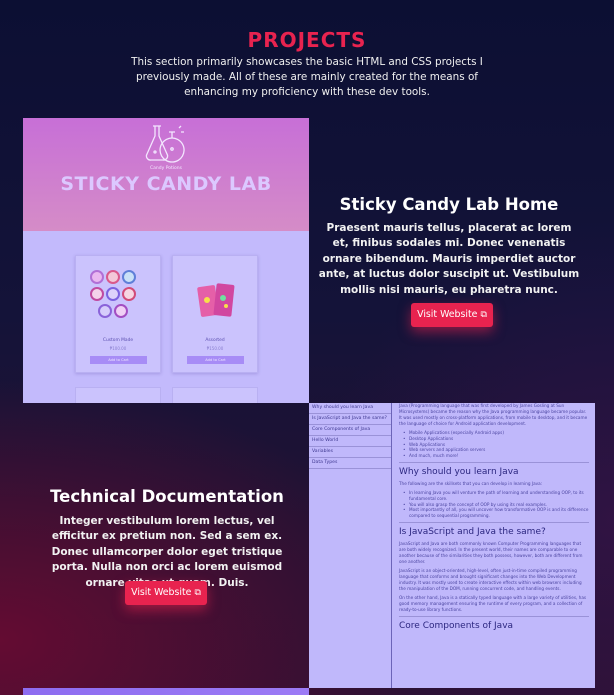 The width and height of the screenshot is (614, 695). What do you see at coordinates (215, 348) in the screenshot?
I see `product-price: ₱150.00` at bounding box center [215, 348].